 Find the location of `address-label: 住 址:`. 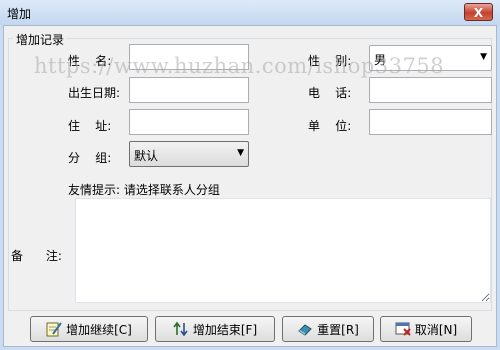

address-label: 住 址: is located at coordinates (90, 126).